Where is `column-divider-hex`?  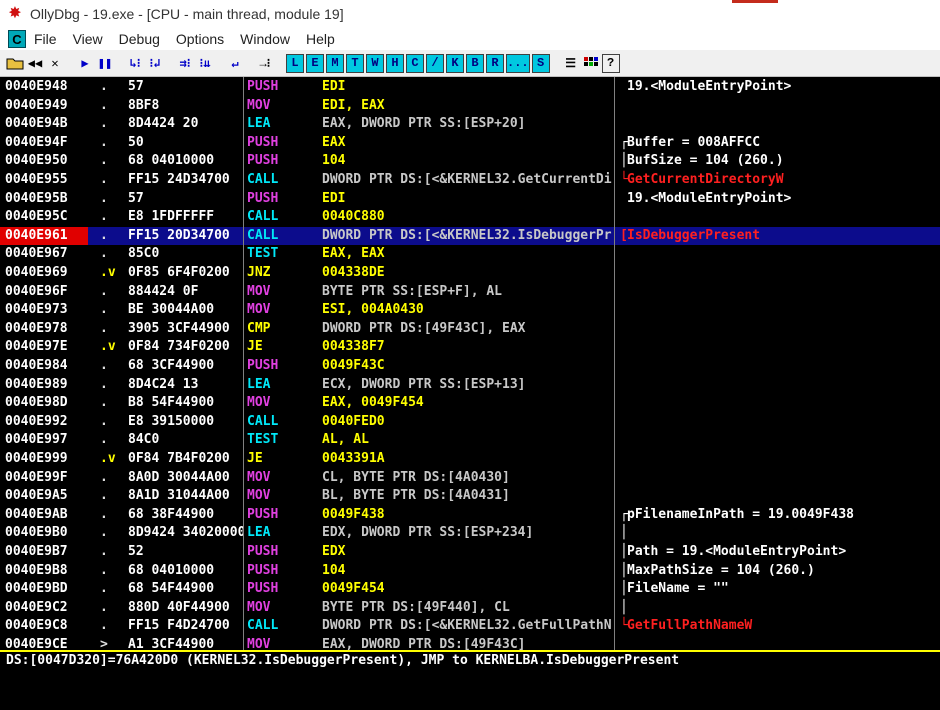 column-divider-hex is located at coordinates (243, 363).